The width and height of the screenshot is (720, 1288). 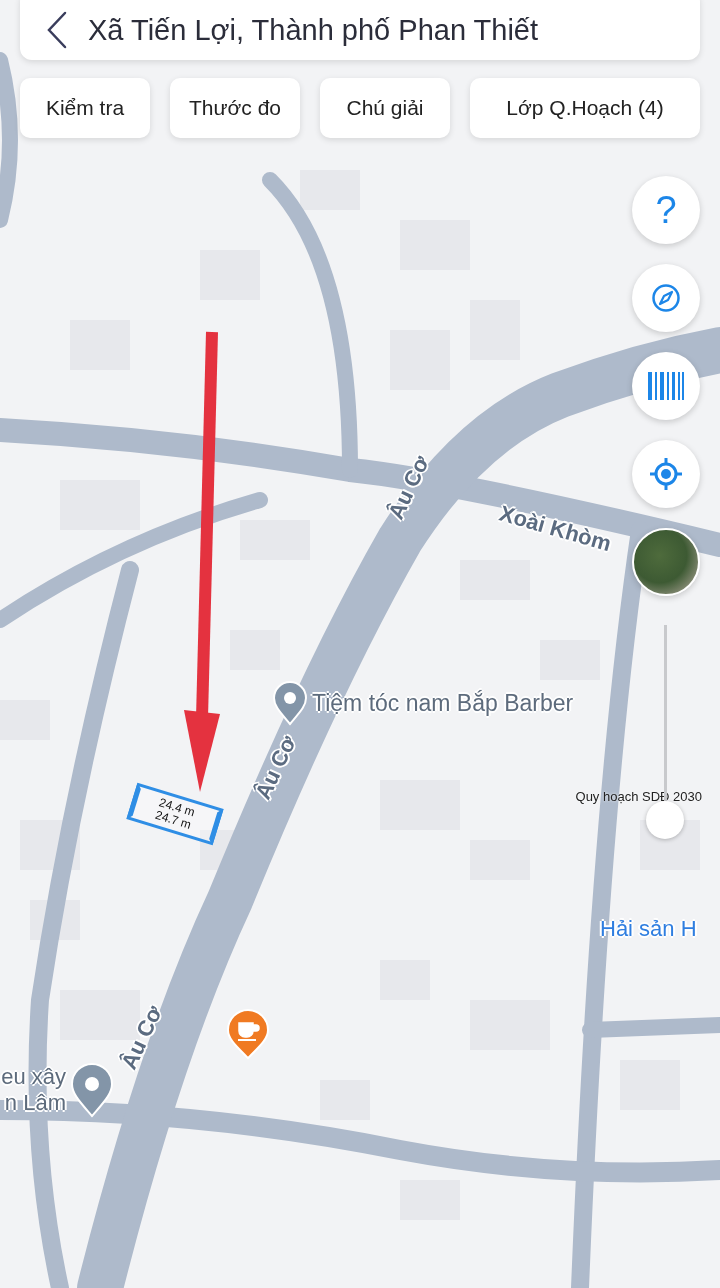 What do you see at coordinates (666, 210) in the screenshot?
I see `help-button: ?` at bounding box center [666, 210].